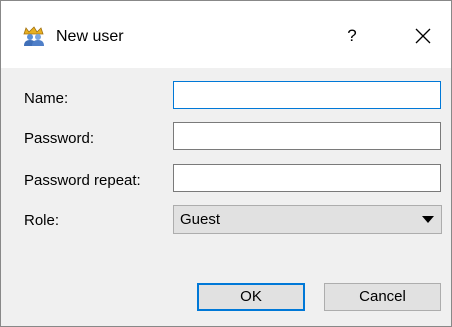 The image size is (452, 327). What do you see at coordinates (200, 219) in the screenshot?
I see `role-selected-value: Guest` at bounding box center [200, 219].